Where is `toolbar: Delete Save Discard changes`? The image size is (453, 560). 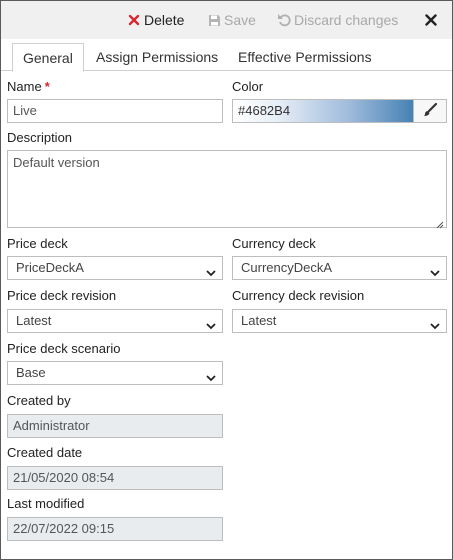
toolbar: Delete Save Discard changes is located at coordinates (226, 20).